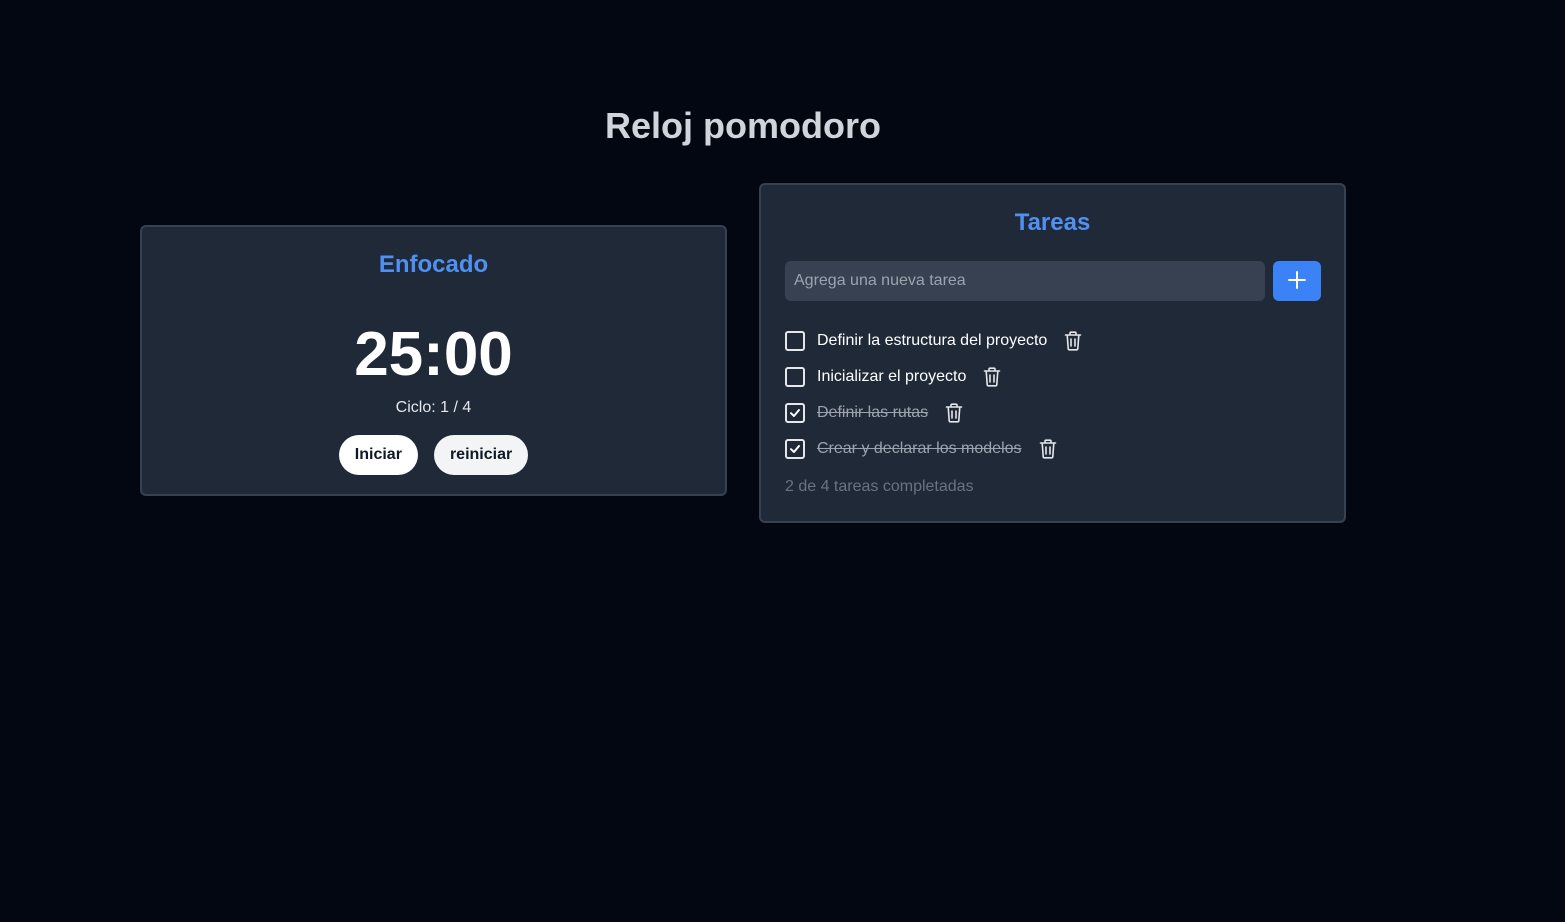 Image resolution: width=1565 pixels, height=922 pixels. I want to click on add-task-button, so click(1297, 281).